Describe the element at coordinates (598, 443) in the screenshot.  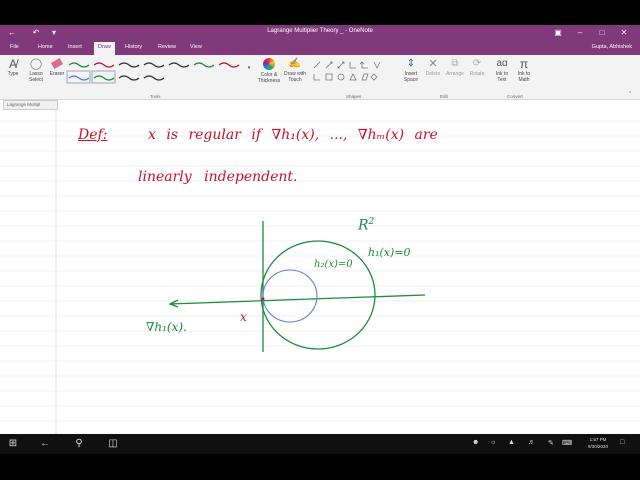
I see `clock: 1:57 PM 9/30/2020` at that location.